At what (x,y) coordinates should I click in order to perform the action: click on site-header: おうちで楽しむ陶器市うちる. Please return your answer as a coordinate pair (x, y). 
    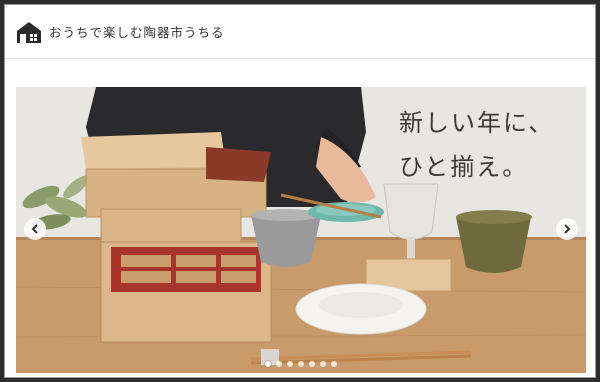
    Looking at the image, I should click on (300, 32).